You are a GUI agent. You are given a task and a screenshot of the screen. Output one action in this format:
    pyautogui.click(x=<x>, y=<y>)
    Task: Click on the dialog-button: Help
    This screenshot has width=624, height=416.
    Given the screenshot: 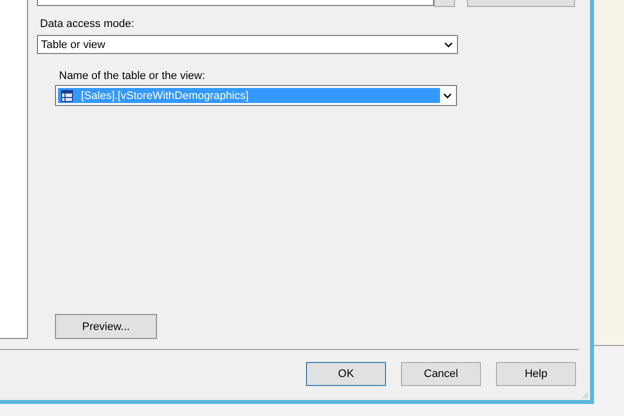 What is the action you would take?
    pyautogui.click(x=536, y=374)
    